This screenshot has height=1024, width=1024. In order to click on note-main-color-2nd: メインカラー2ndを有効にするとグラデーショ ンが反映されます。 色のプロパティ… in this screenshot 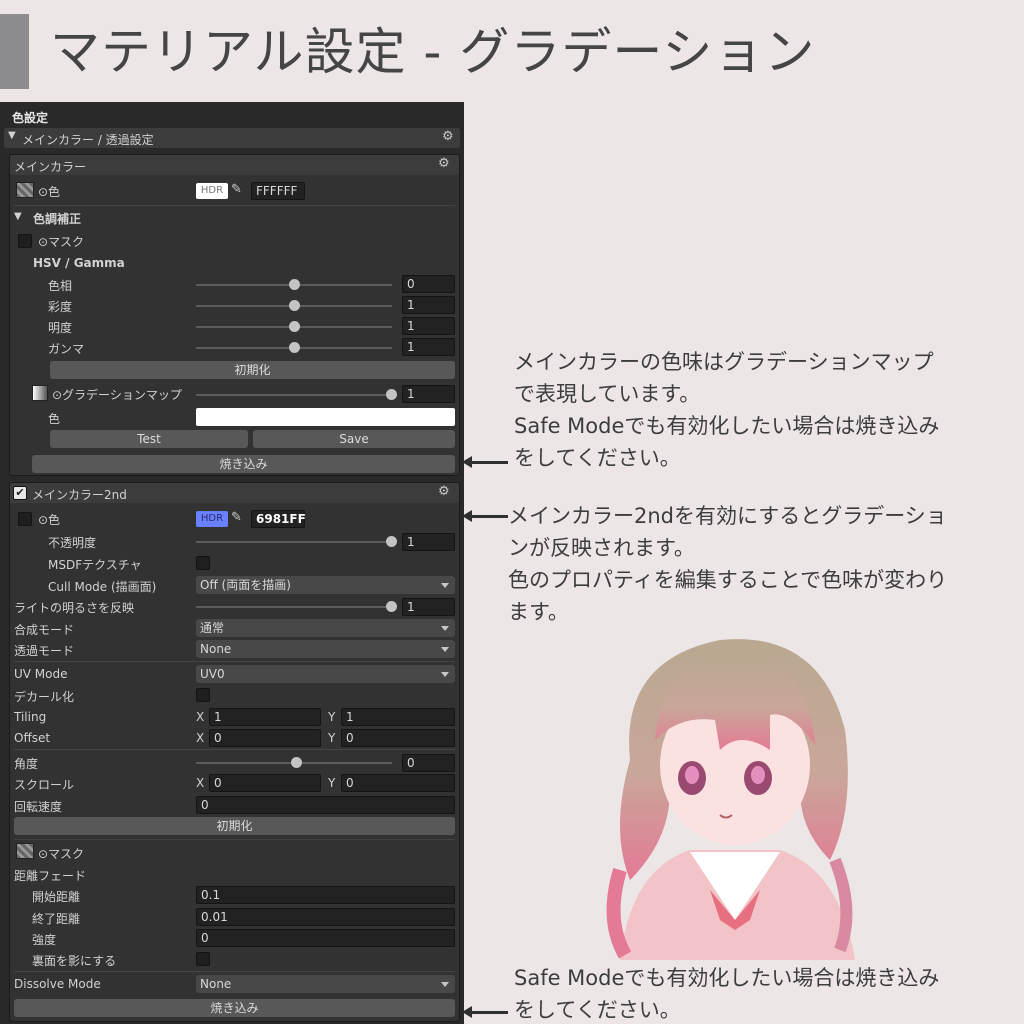, I will do `click(727, 564)`.